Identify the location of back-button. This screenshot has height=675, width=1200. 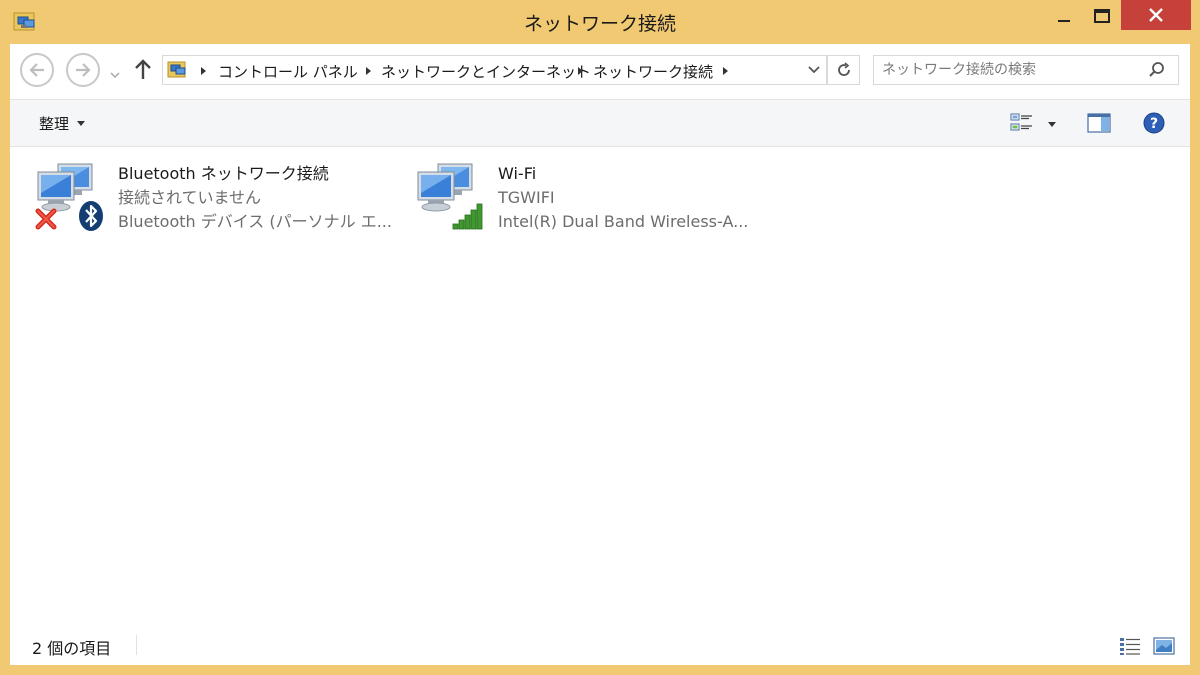
(37, 70).